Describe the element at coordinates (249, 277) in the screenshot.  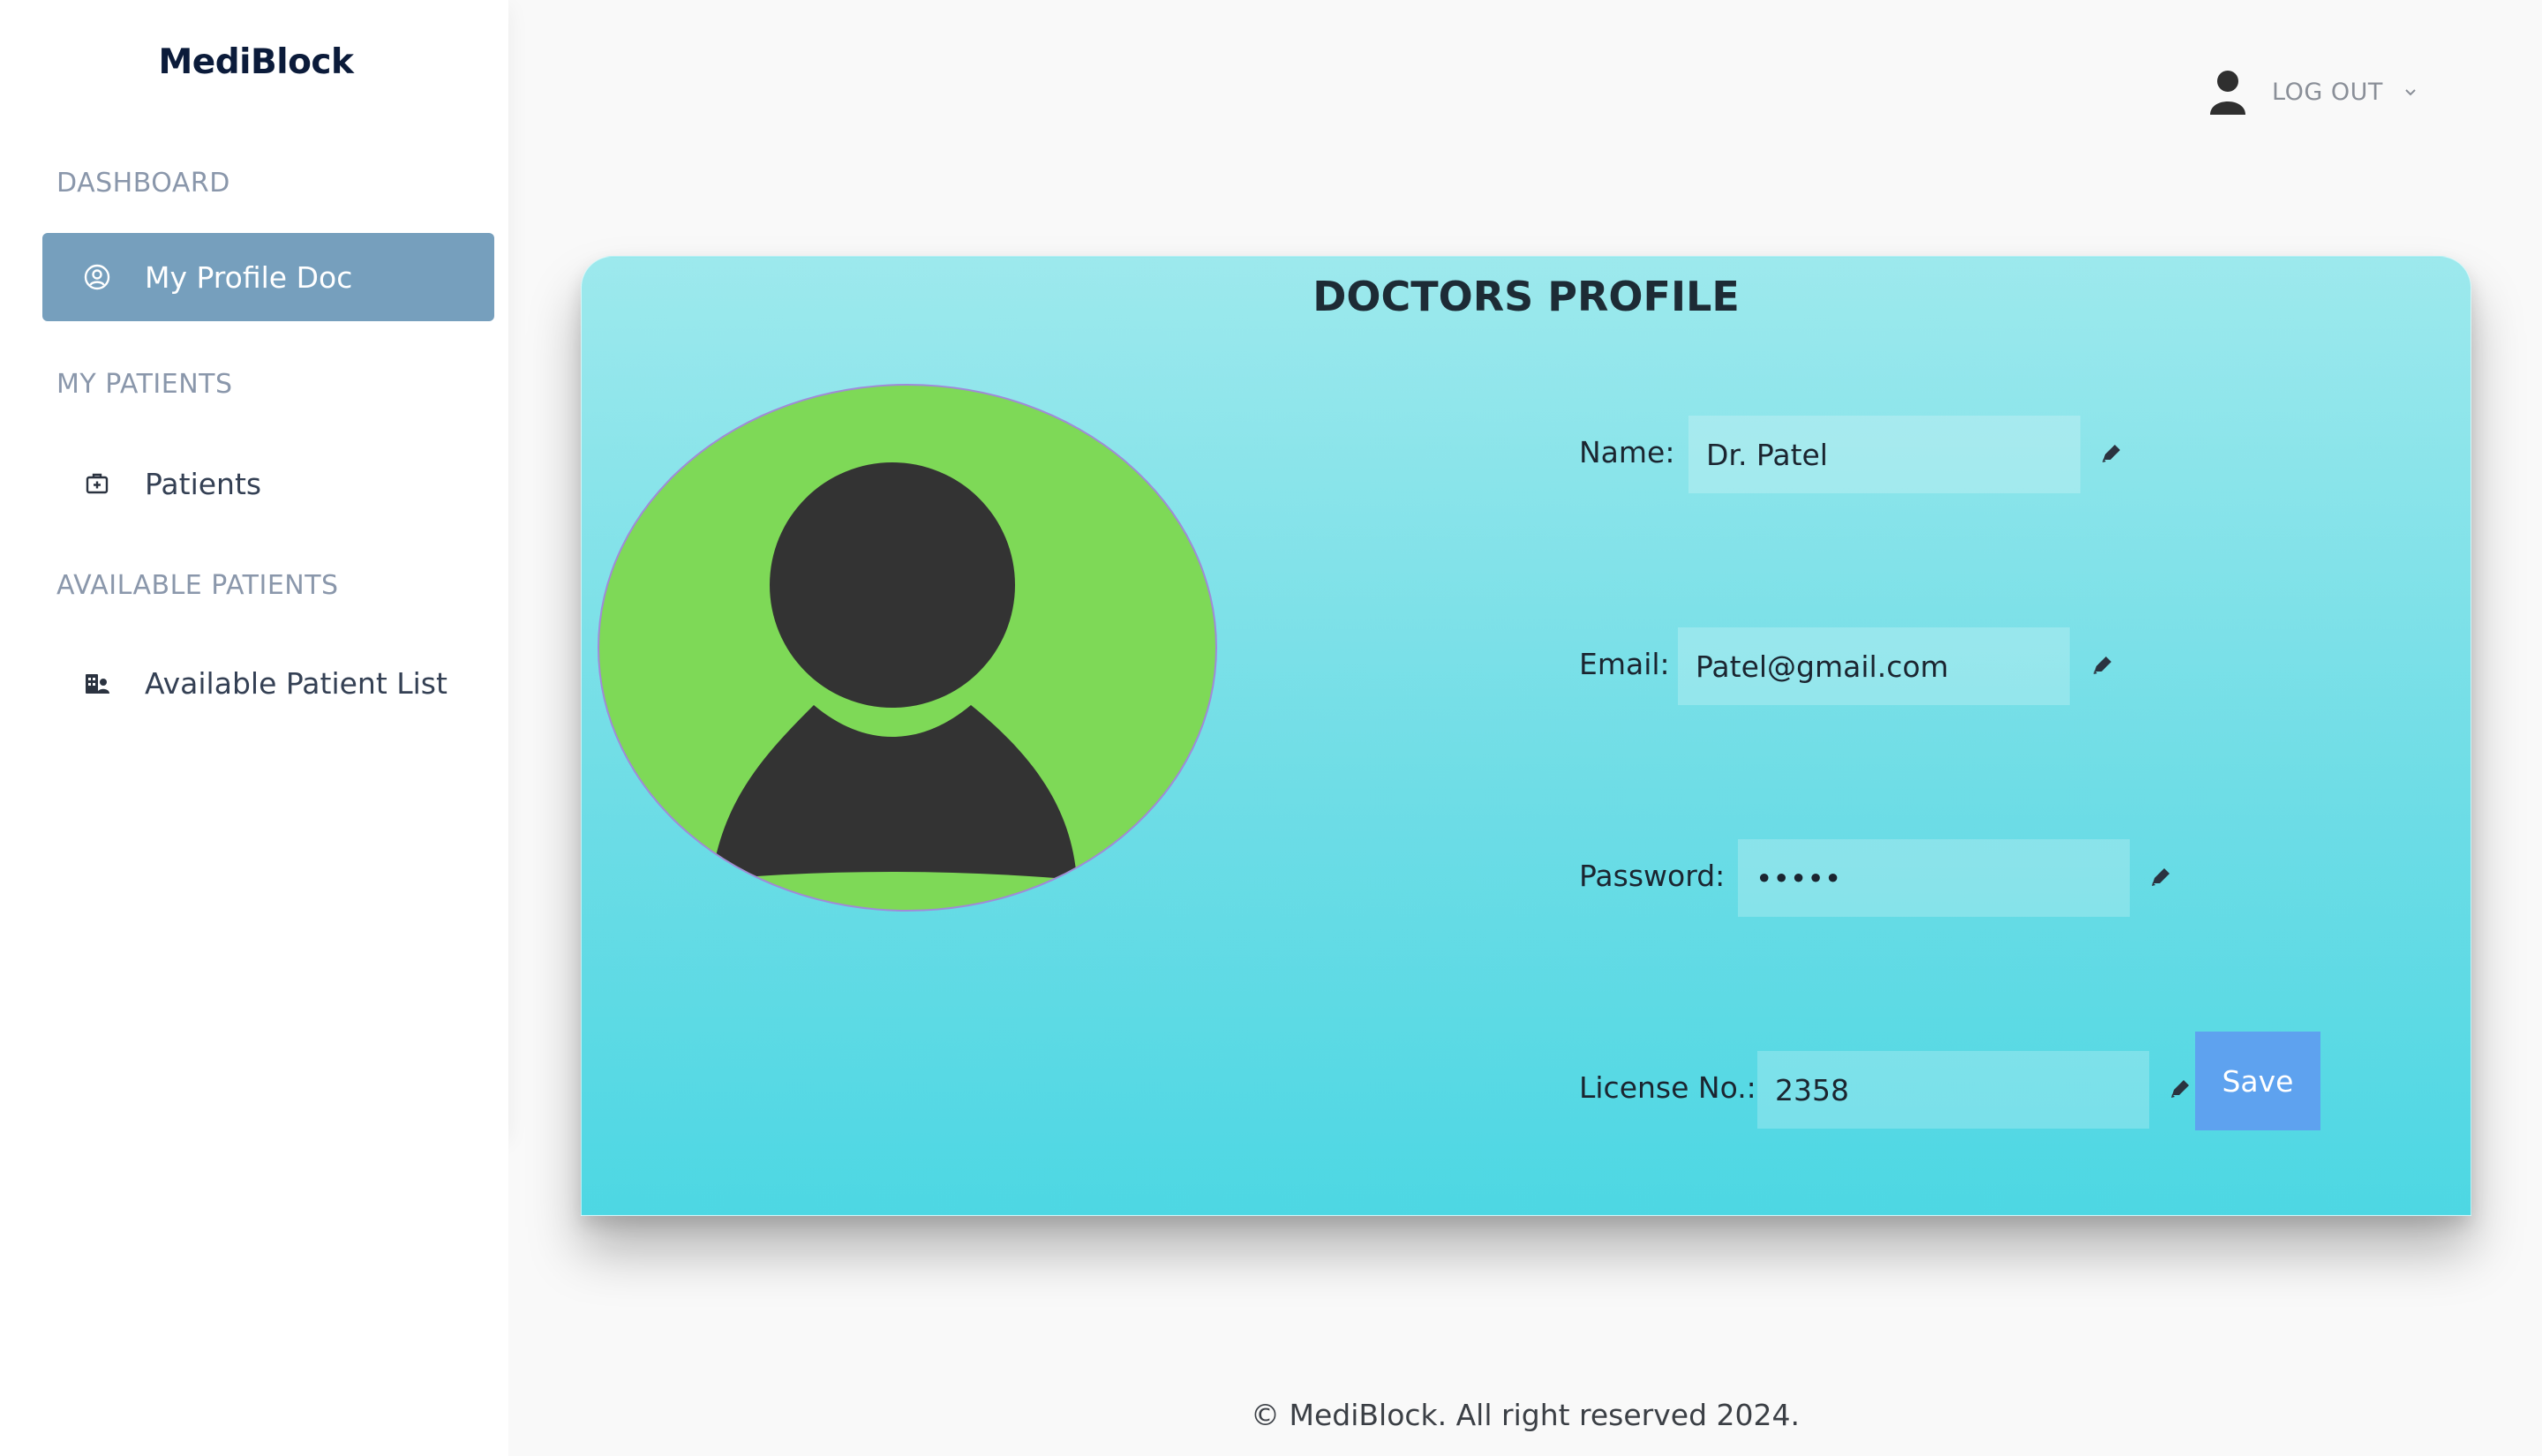
I see `sidebar-item-label: My Profile Doc` at that location.